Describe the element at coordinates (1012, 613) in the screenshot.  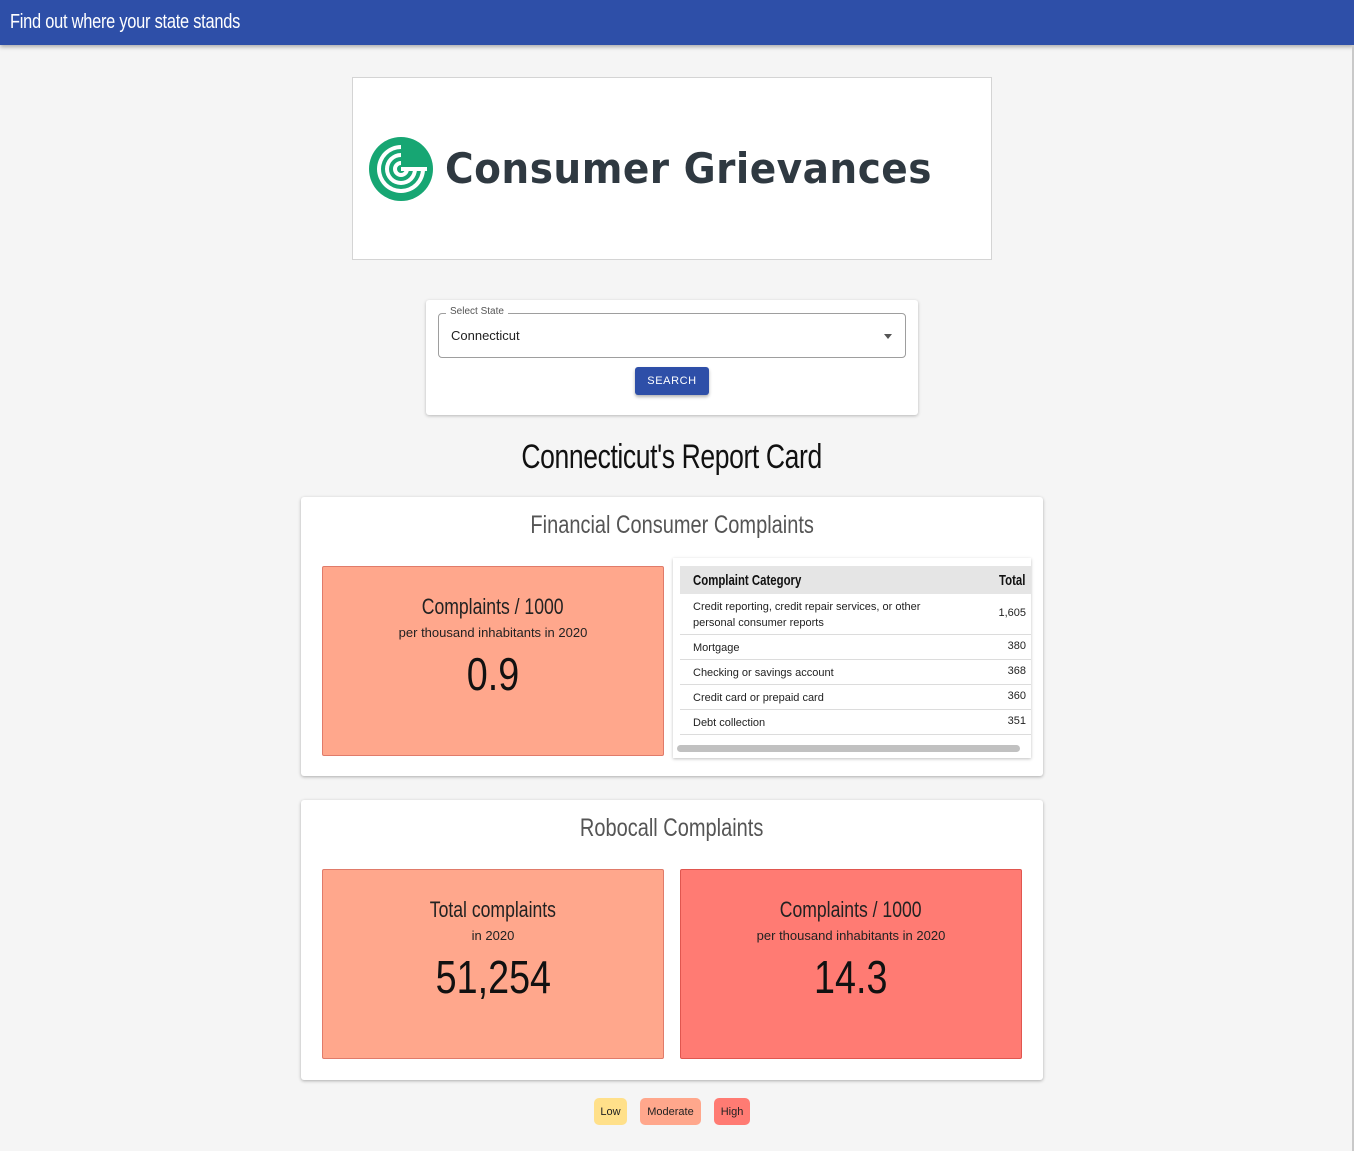
I see `table-cell-total: 1,605` at that location.